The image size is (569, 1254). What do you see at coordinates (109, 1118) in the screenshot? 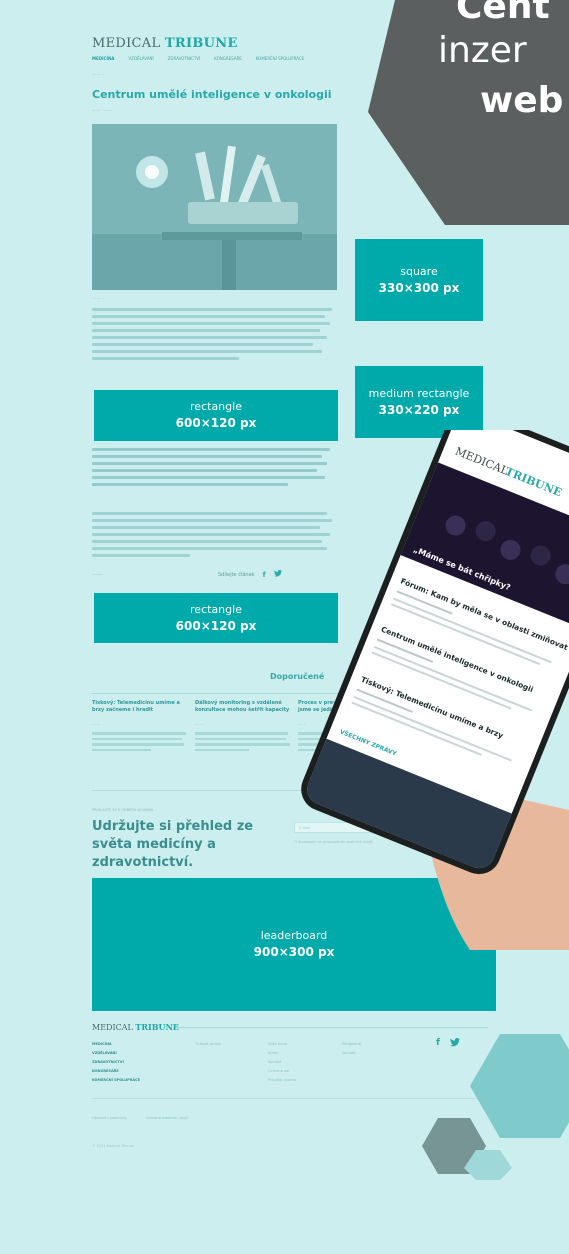
I see `footer-terms-link: Obchodní podmínky` at bounding box center [109, 1118].